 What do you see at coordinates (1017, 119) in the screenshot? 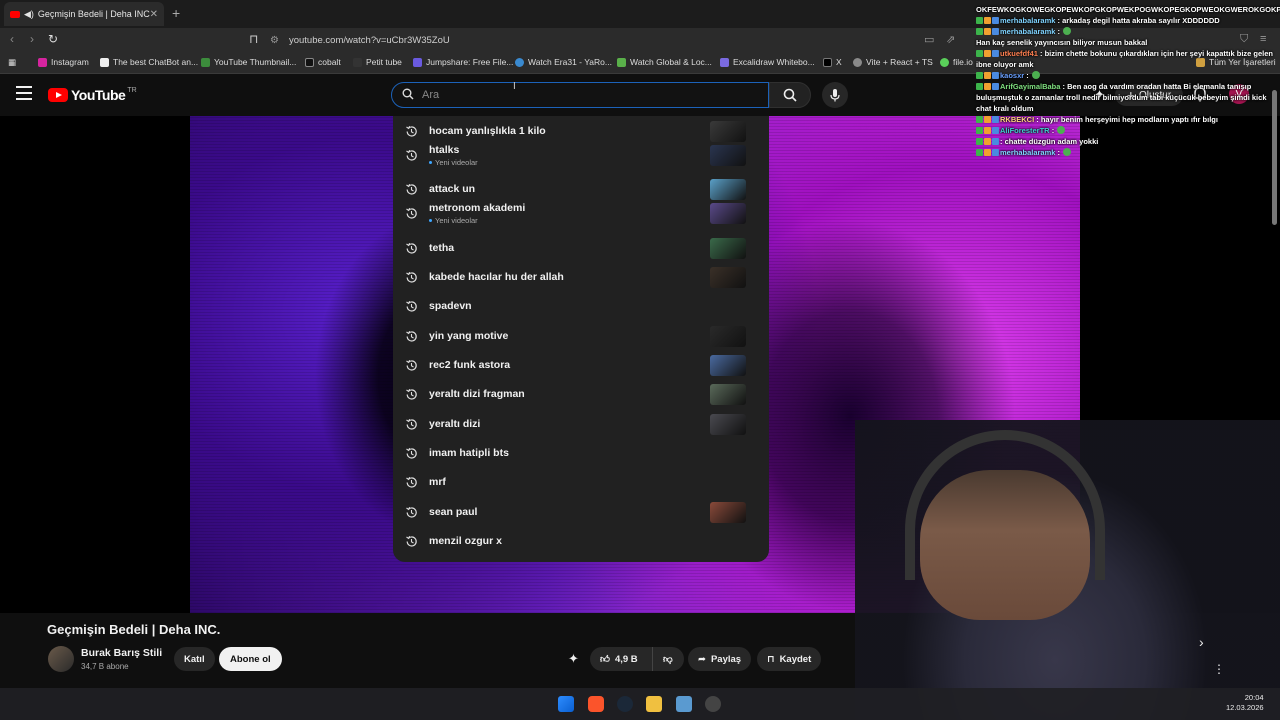
I see `chat-username: RKBEKCI` at bounding box center [1017, 119].